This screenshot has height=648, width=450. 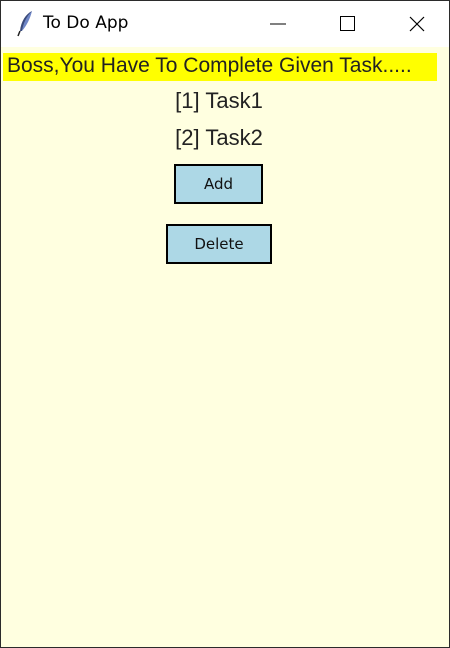 What do you see at coordinates (219, 122) in the screenshot?
I see `task-list: [1] Task1 [2] Task2` at bounding box center [219, 122].